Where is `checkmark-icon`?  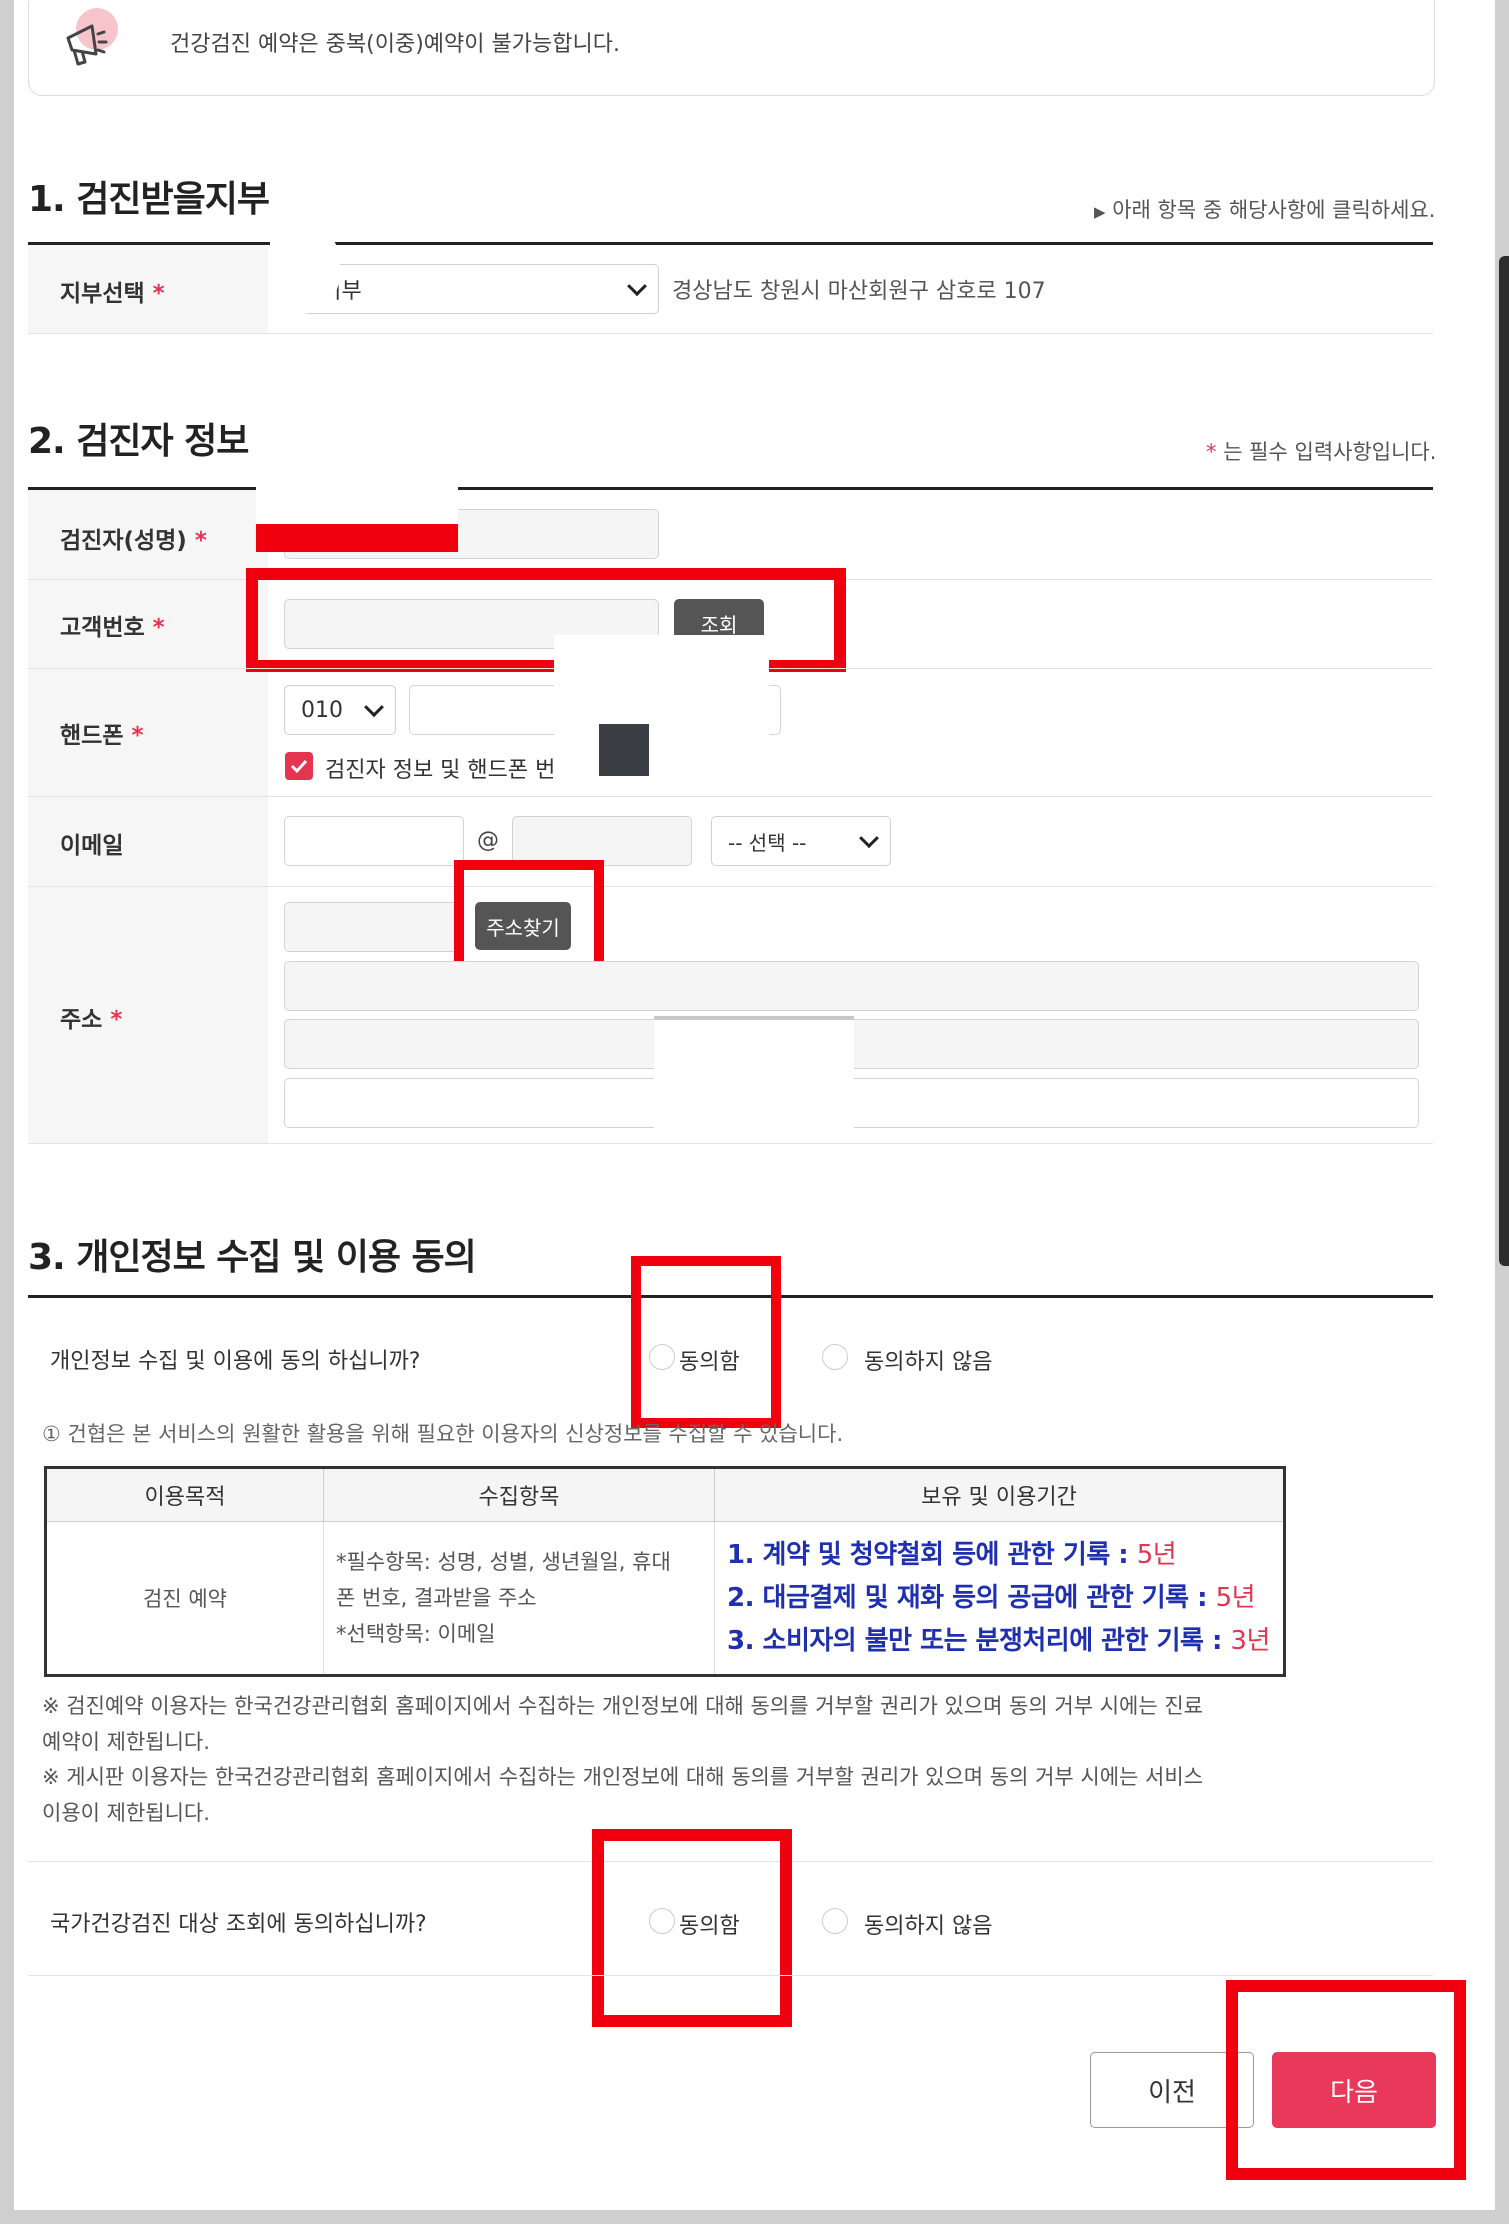
checkmark-icon is located at coordinates (299, 766).